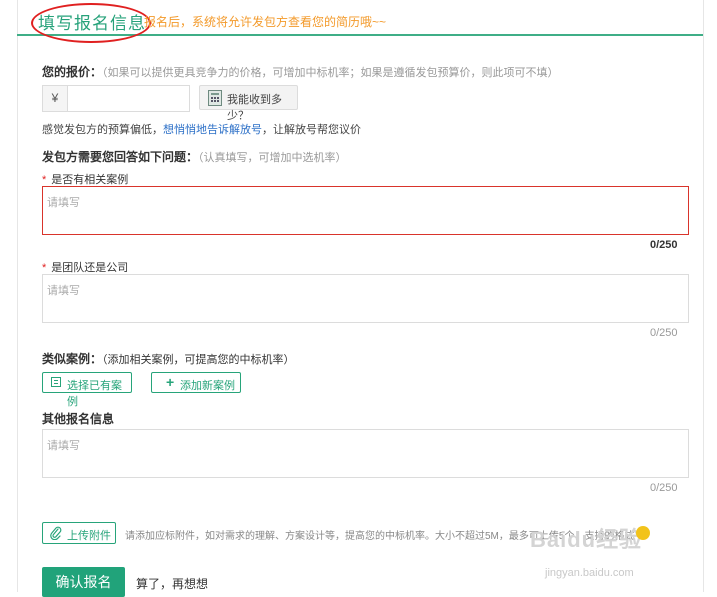  What do you see at coordinates (55, 98) in the screenshot?
I see `currency-prefix: ¥` at bounding box center [55, 98].